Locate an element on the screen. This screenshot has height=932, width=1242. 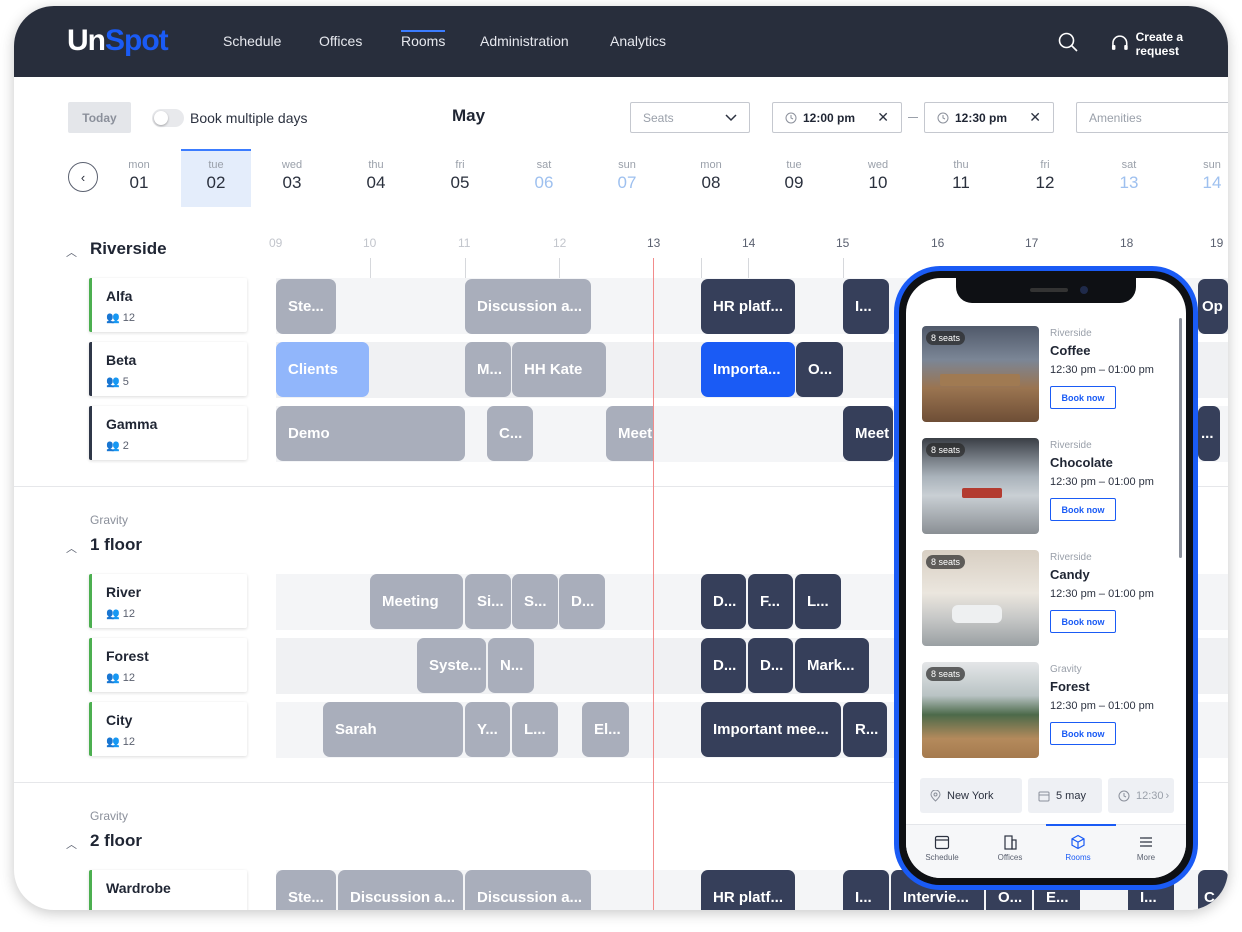
multiple-days-toggle is located at coordinates (168, 118).